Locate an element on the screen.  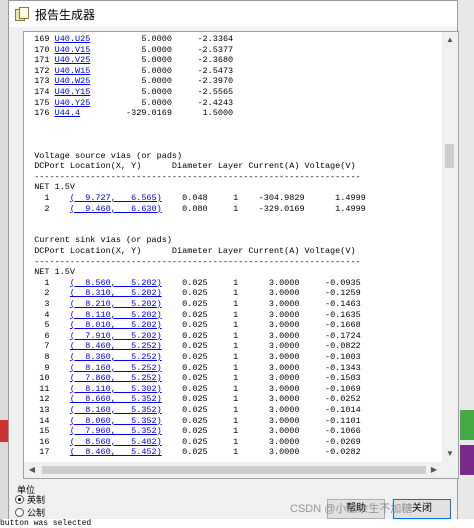
report-line-values: 5.0000 -2.3970 is located at coordinates (162, 81).